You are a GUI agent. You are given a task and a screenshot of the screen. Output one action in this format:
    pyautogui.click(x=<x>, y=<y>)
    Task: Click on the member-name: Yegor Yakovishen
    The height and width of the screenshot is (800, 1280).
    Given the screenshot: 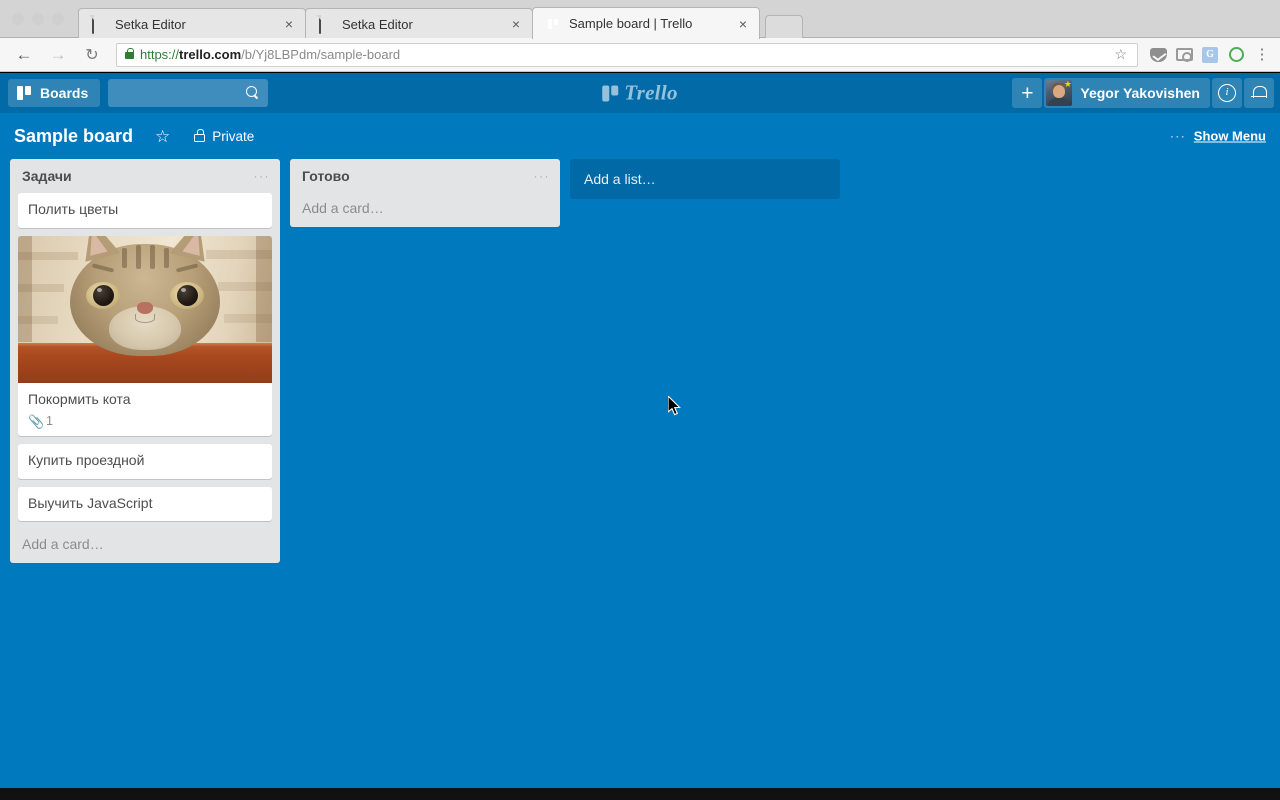 What is the action you would take?
    pyautogui.click(x=1140, y=93)
    